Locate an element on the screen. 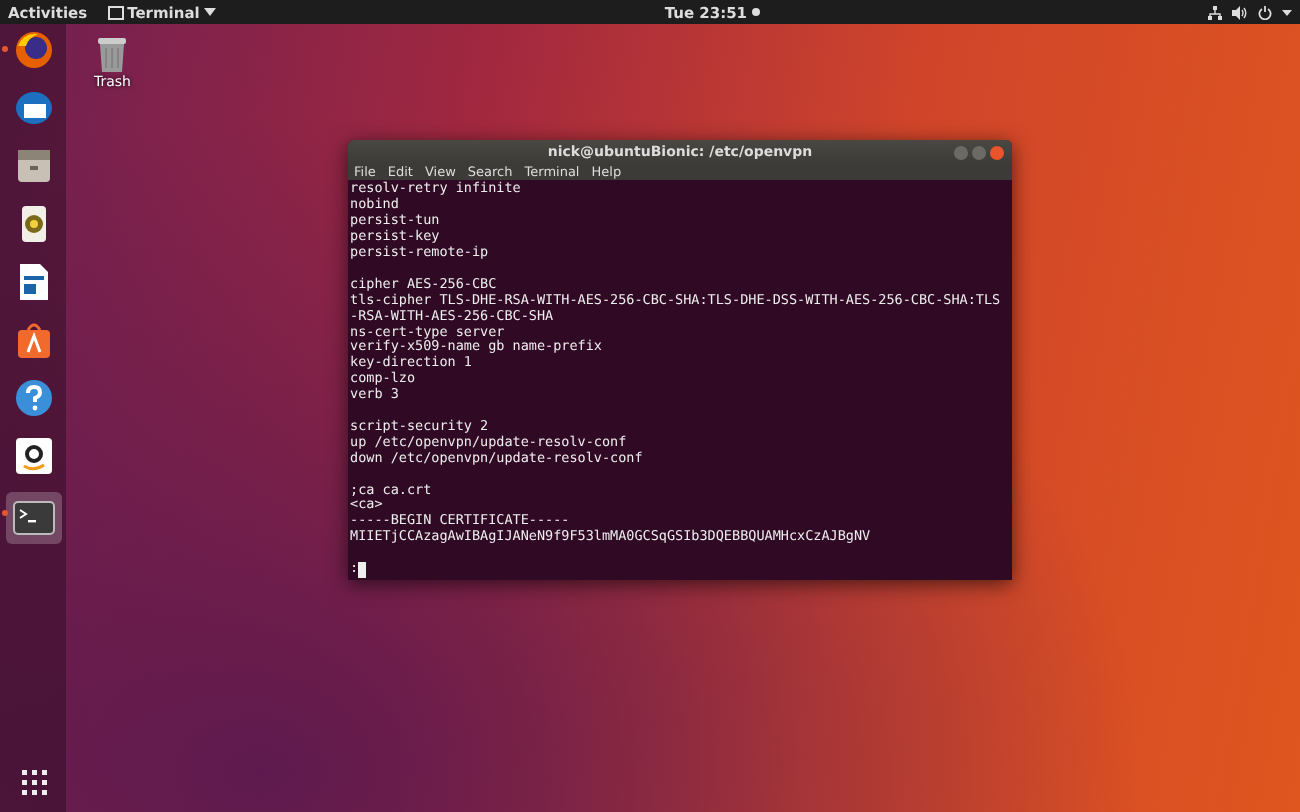 This screenshot has height=812, width=1300. terminal-icon is located at coordinates (33, 518).